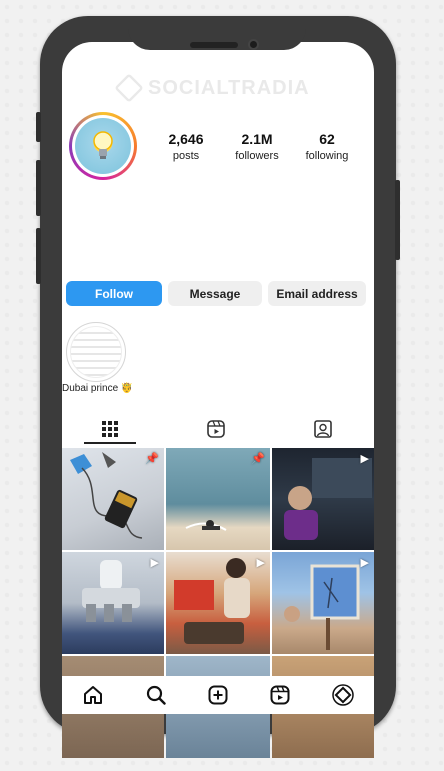 This screenshot has height=771, width=444. What do you see at coordinates (186, 156) in the screenshot?
I see `posts-label: posts` at bounding box center [186, 156].